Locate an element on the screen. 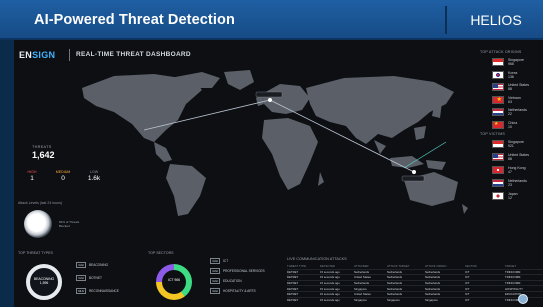 The width and height of the screenshot is (543, 307). legend-label: BEACONING is located at coordinates (99, 265).